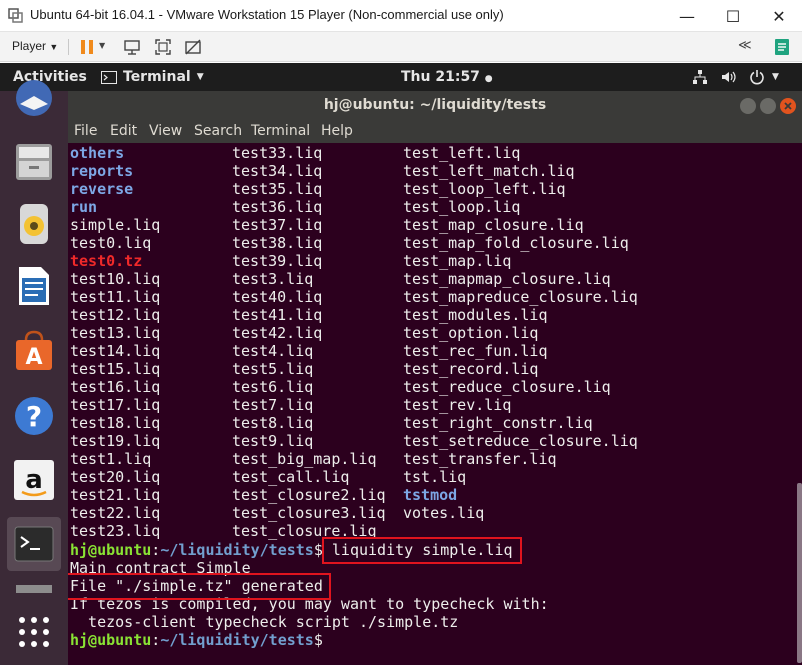  I want to click on app-menu-button: Terminal ▼, so click(152, 77).